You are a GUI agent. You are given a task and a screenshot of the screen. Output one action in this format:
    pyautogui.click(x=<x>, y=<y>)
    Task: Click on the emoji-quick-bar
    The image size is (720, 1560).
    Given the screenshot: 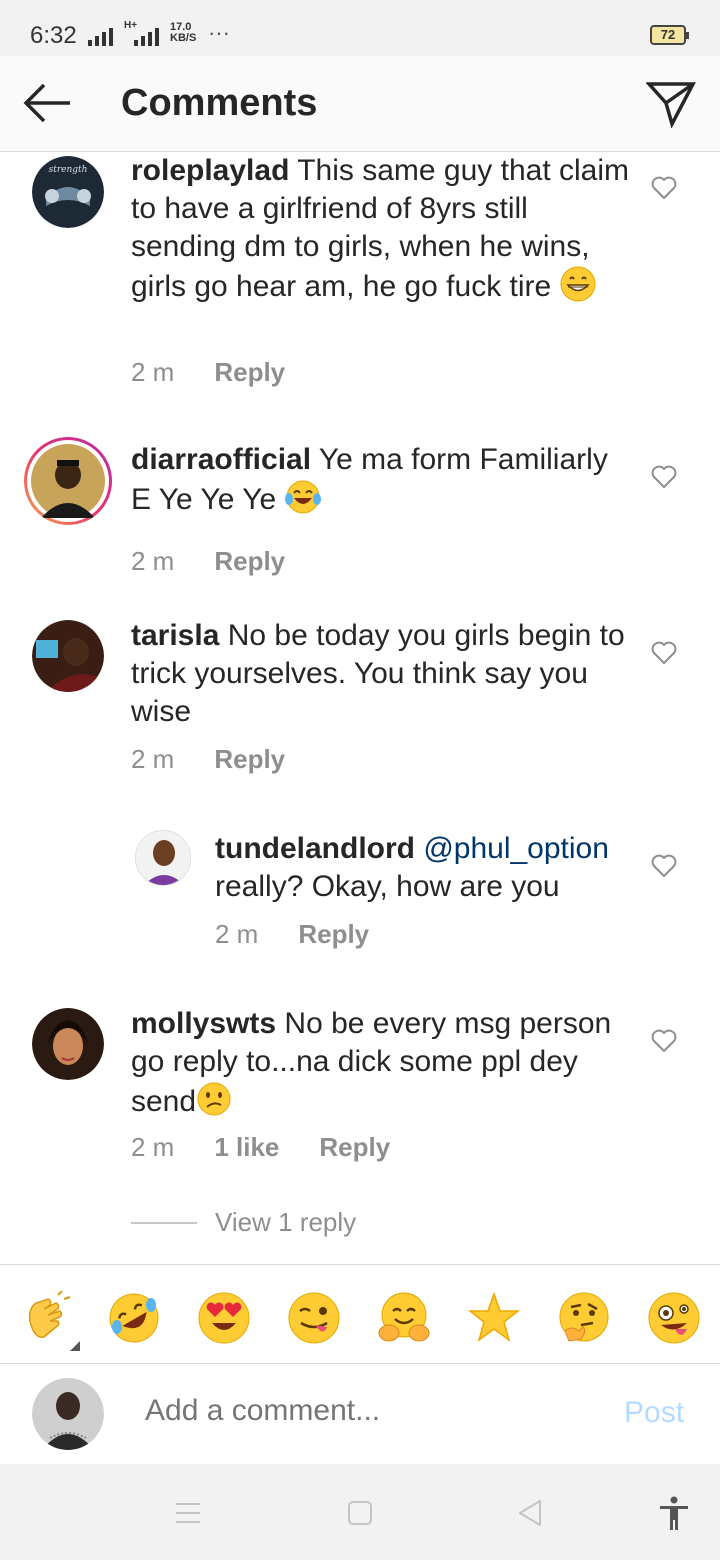 What is the action you would take?
    pyautogui.click(x=360, y=1314)
    